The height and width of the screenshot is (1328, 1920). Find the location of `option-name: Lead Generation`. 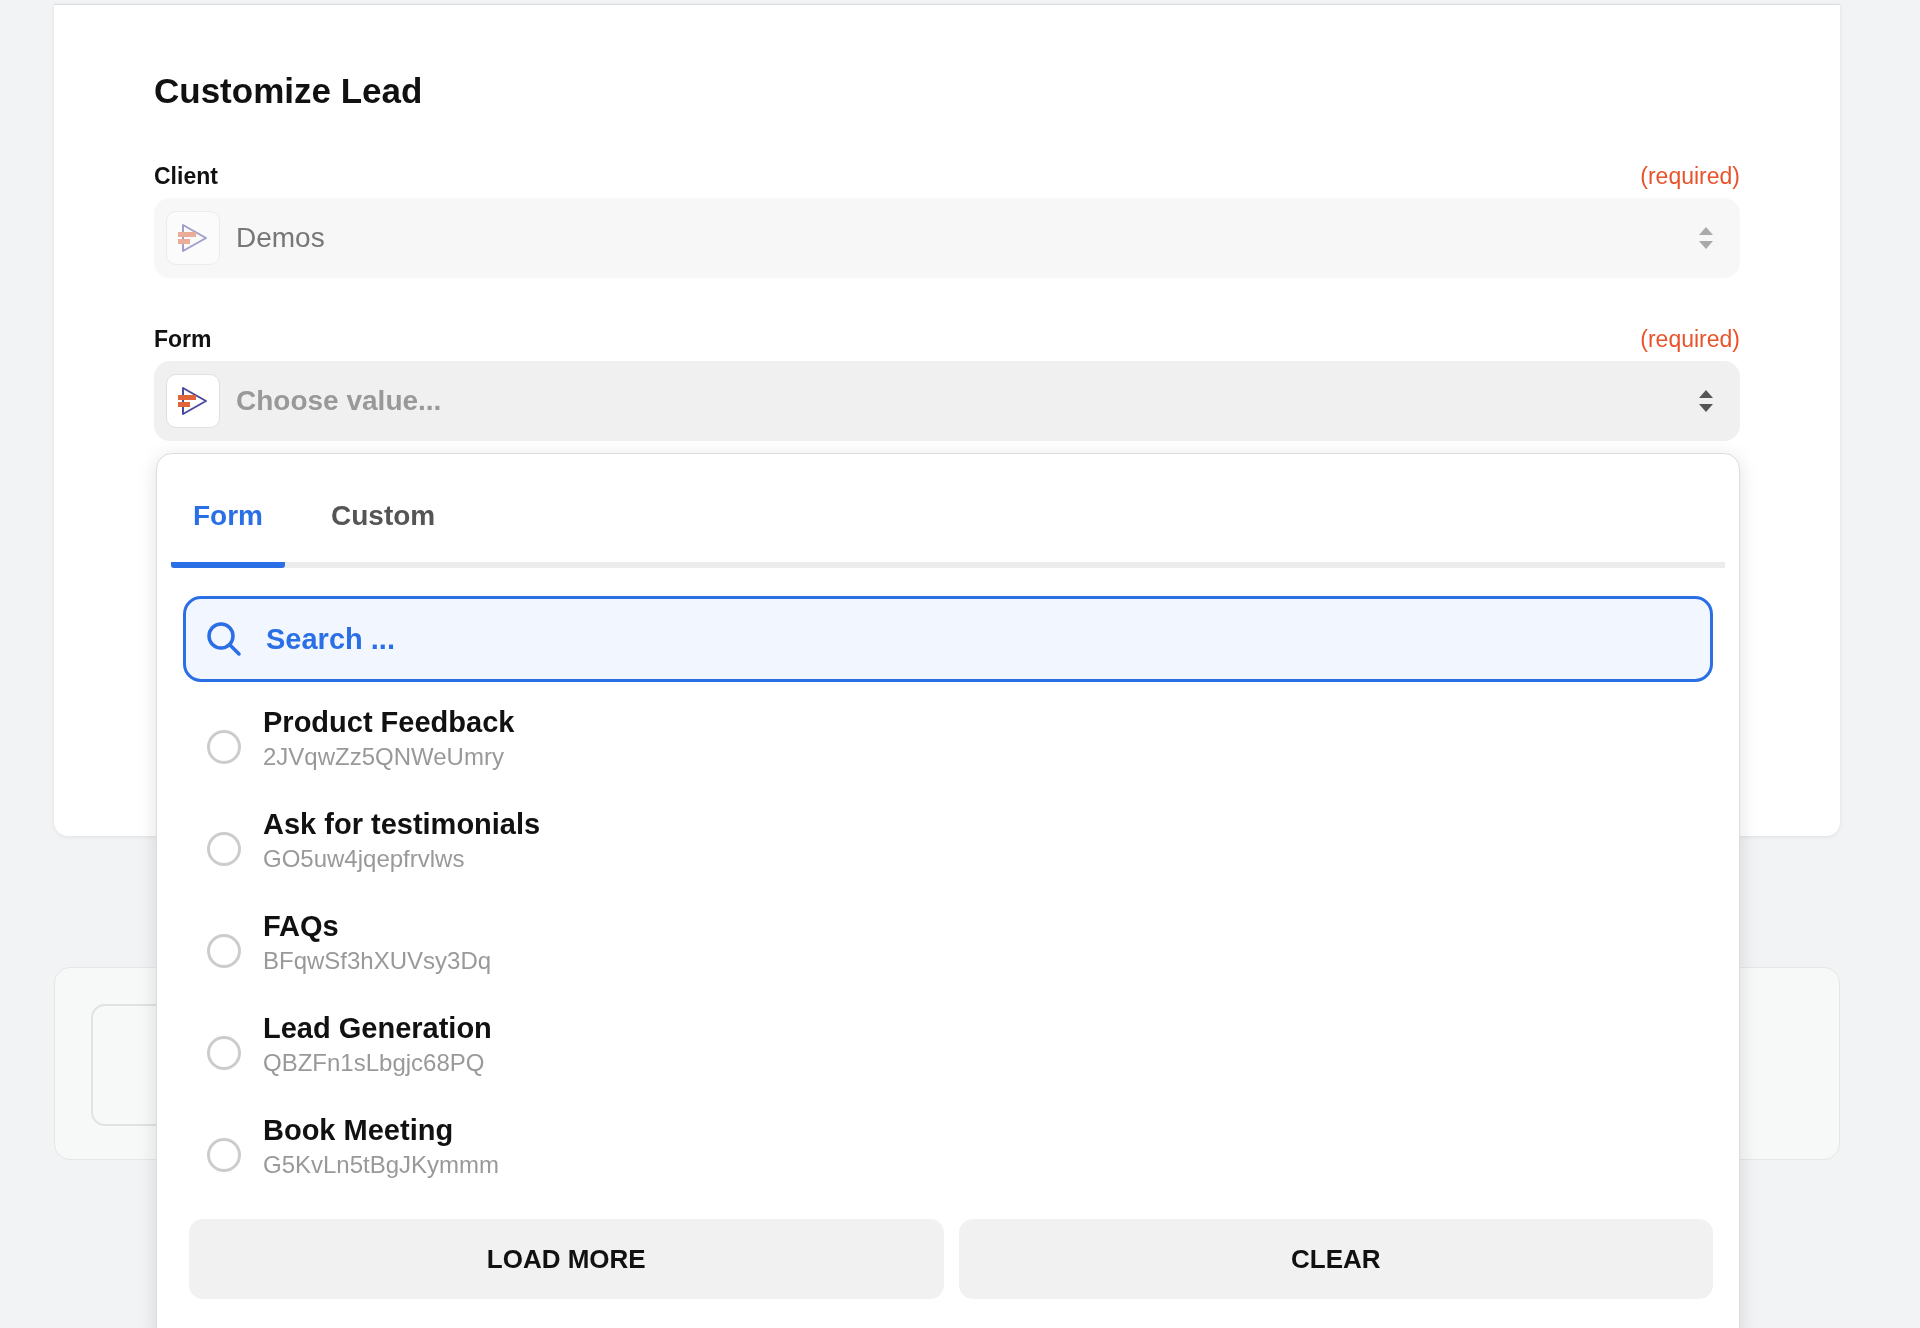

option-name: Lead Generation is located at coordinates (377, 1028).